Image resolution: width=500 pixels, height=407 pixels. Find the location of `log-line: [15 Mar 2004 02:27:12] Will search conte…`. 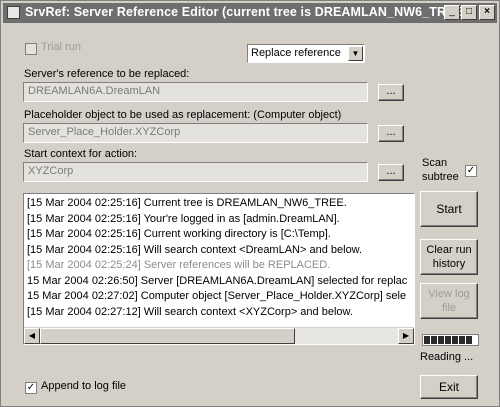

log-line: [15 Mar 2004 02:27:12] Will search conte… is located at coordinates (190, 311).